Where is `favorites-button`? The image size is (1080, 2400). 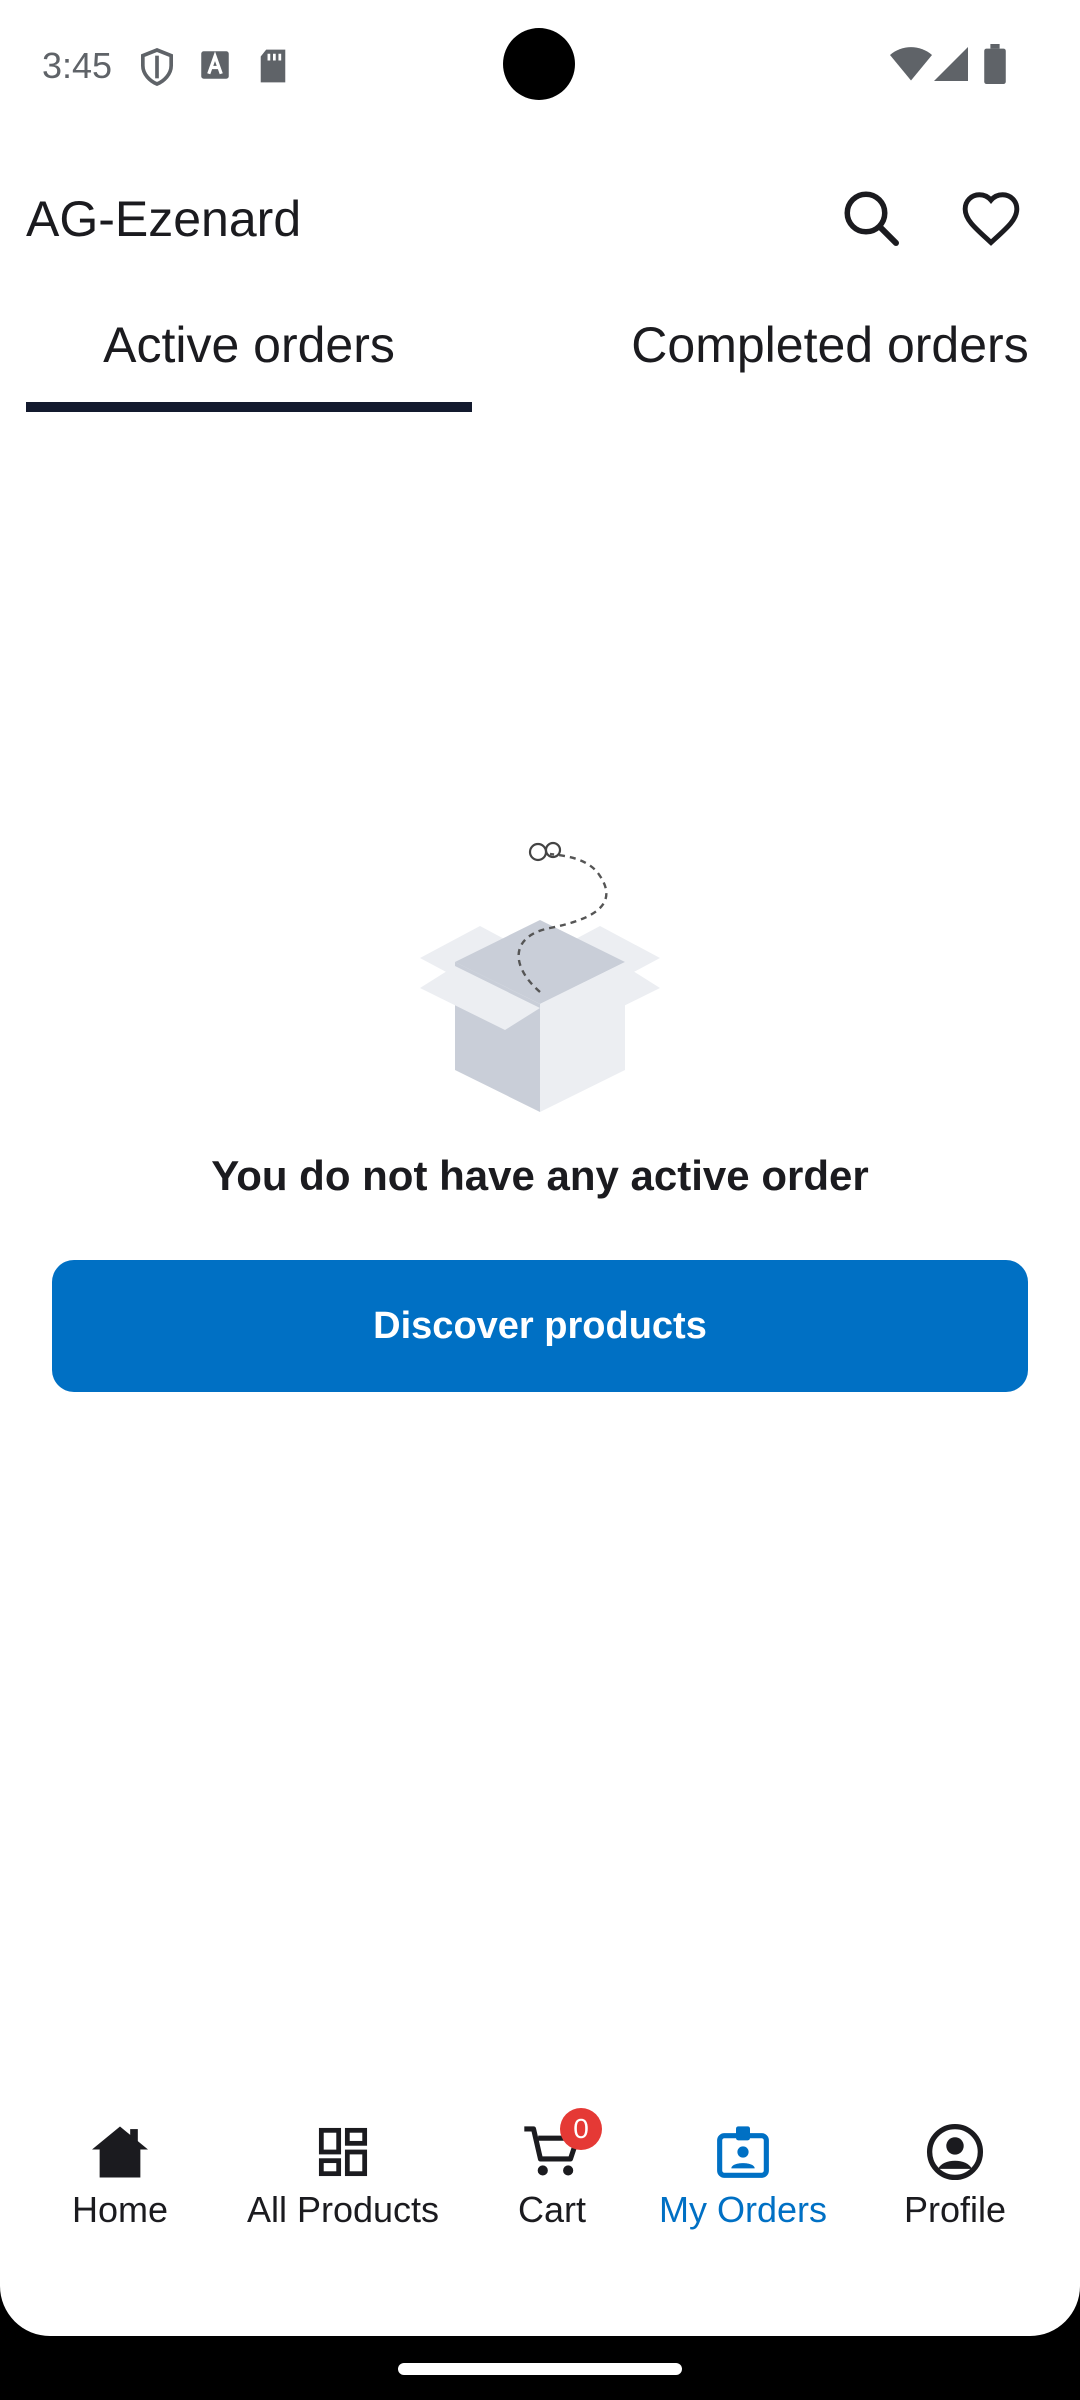
favorites-button is located at coordinates (991, 220).